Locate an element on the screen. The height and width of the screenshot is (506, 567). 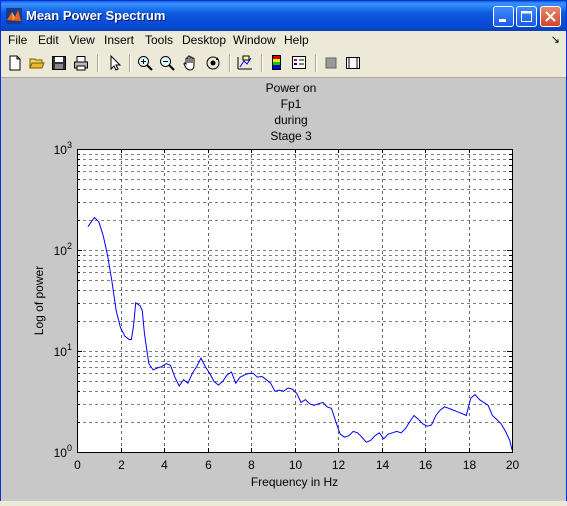
pan-hand-icon is located at coordinates (189, 63).